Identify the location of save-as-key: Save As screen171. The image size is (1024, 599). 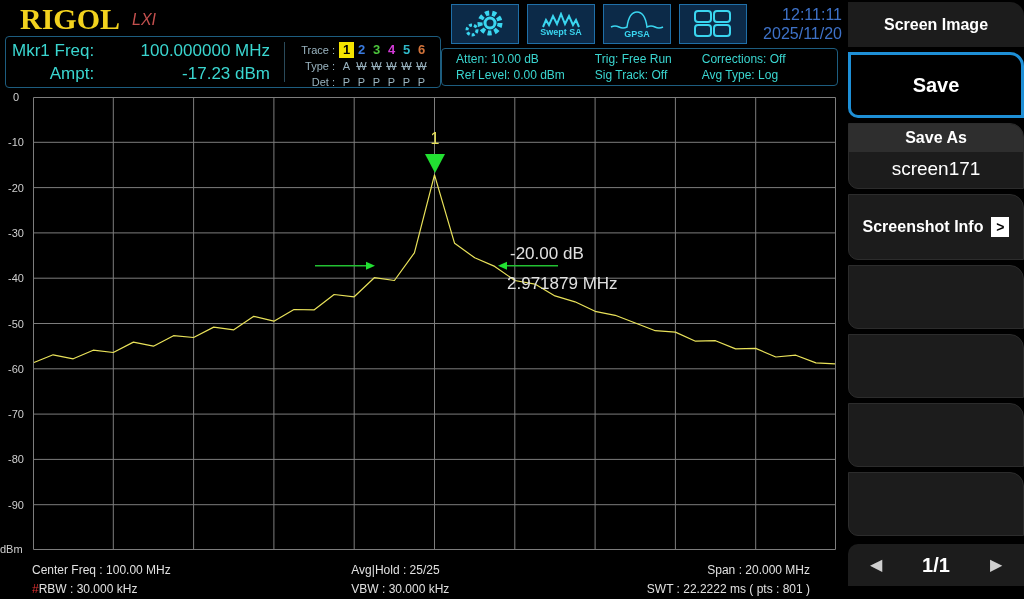
(936, 156).